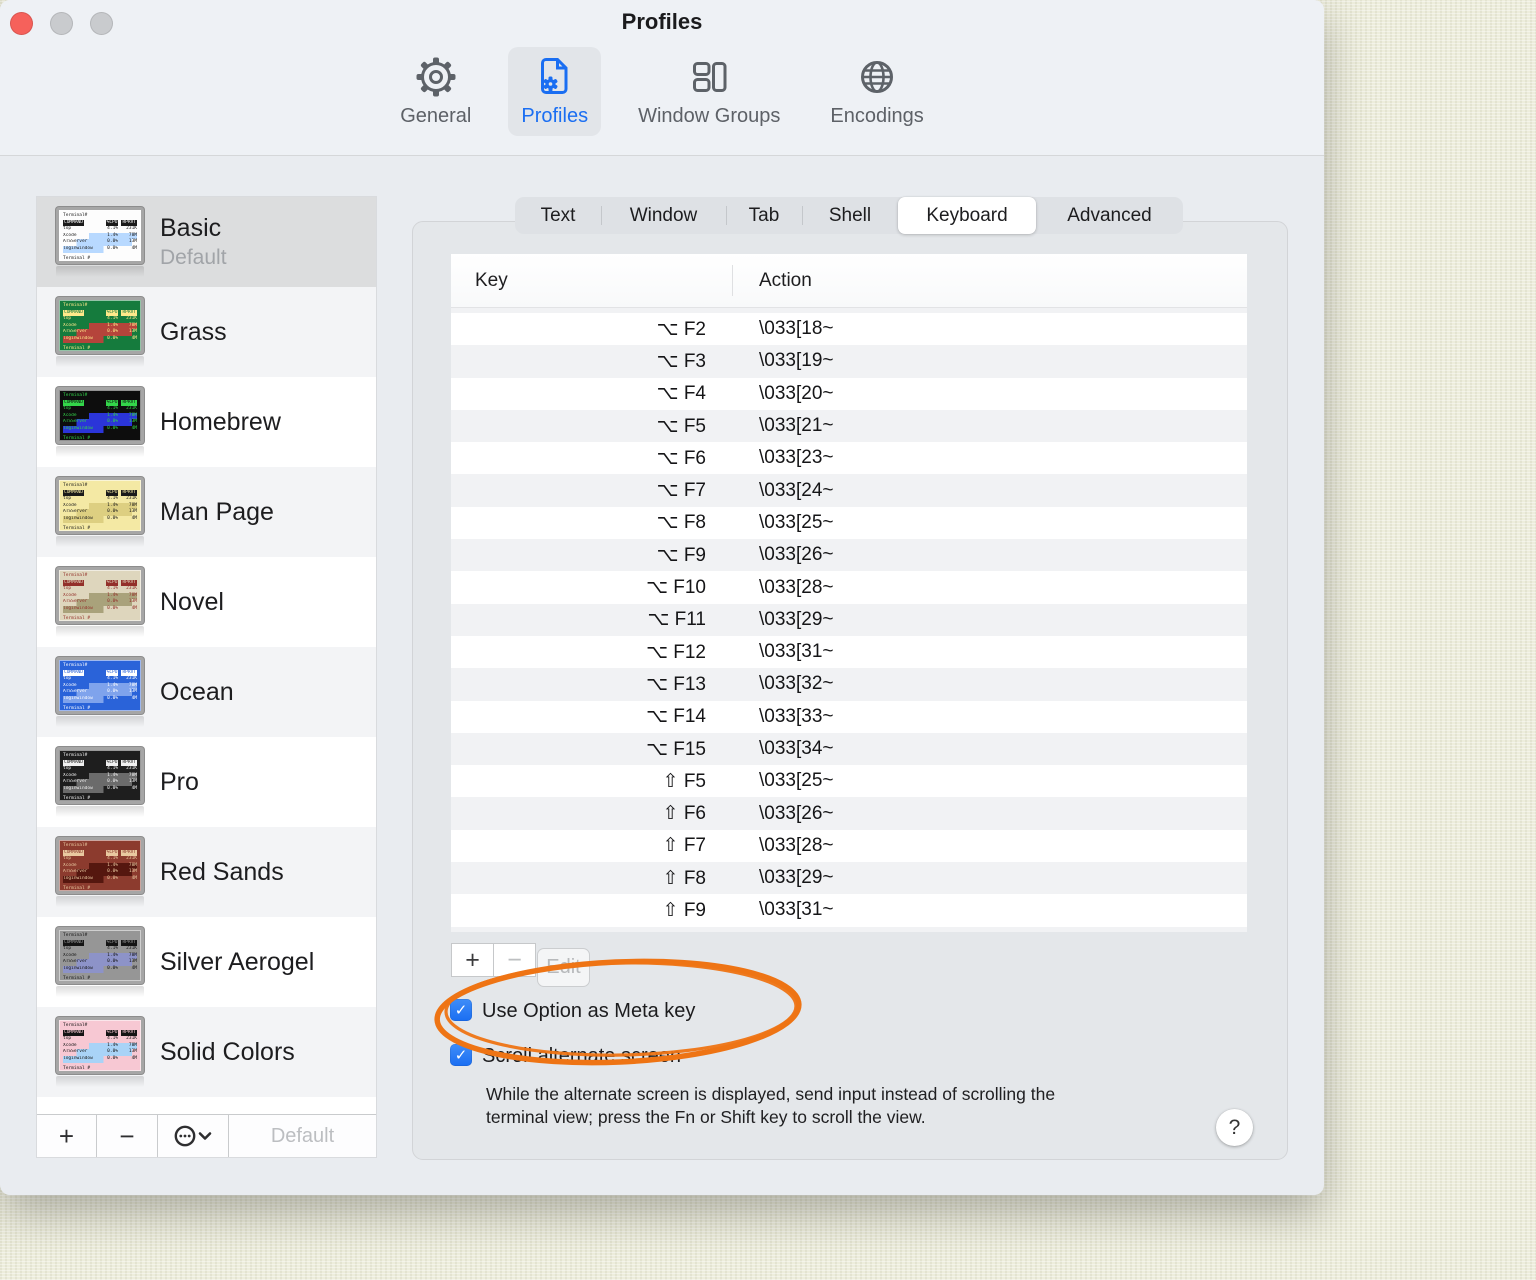 This screenshot has width=1536, height=1280. What do you see at coordinates (588, 1011) in the screenshot?
I see `use-option-as-meta-label: Use Option as Meta key` at bounding box center [588, 1011].